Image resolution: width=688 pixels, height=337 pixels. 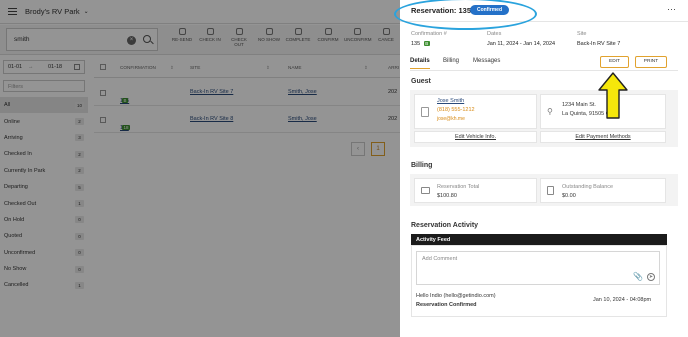 What do you see at coordinates (550, 111) in the screenshot?
I see `location-pin-icon: ⚲` at bounding box center [550, 111].